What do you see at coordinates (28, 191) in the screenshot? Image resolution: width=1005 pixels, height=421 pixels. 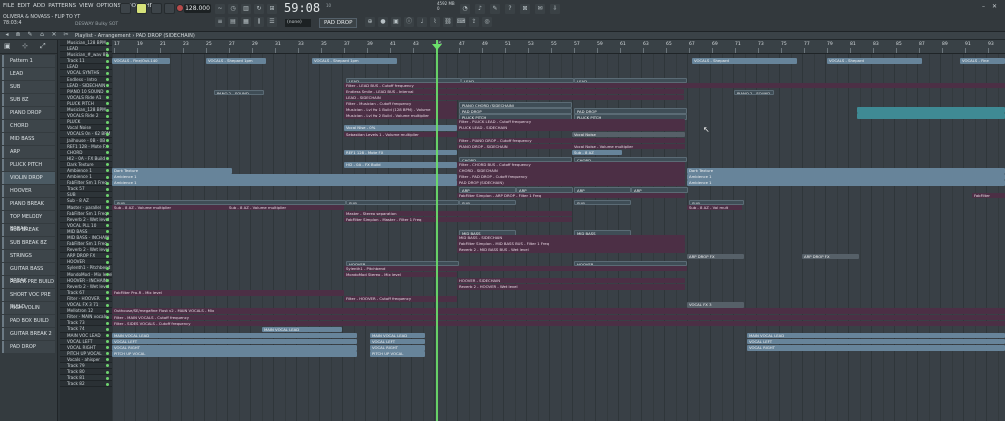 I see `pattern-item: HOOVER` at bounding box center [28, 191].